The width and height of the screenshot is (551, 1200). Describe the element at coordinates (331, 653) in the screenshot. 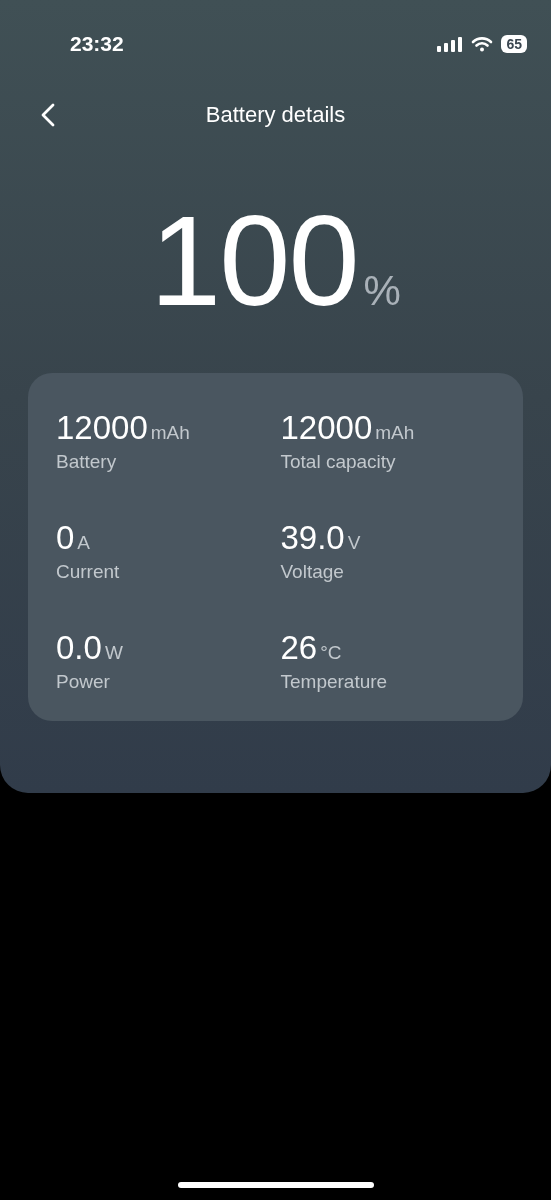

I see `stat-unit: °C` at that location.